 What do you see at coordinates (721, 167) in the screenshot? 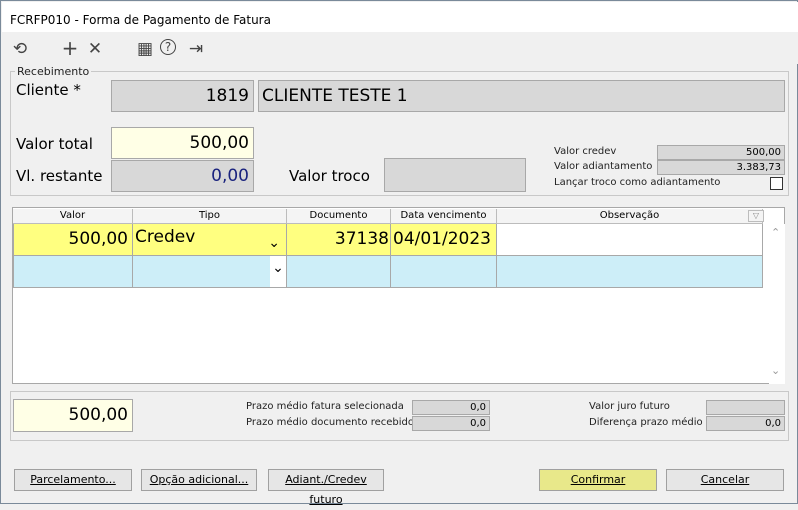
I see `valor-adiantamento-field: 3.383,73` at bounding box center [721, 167].